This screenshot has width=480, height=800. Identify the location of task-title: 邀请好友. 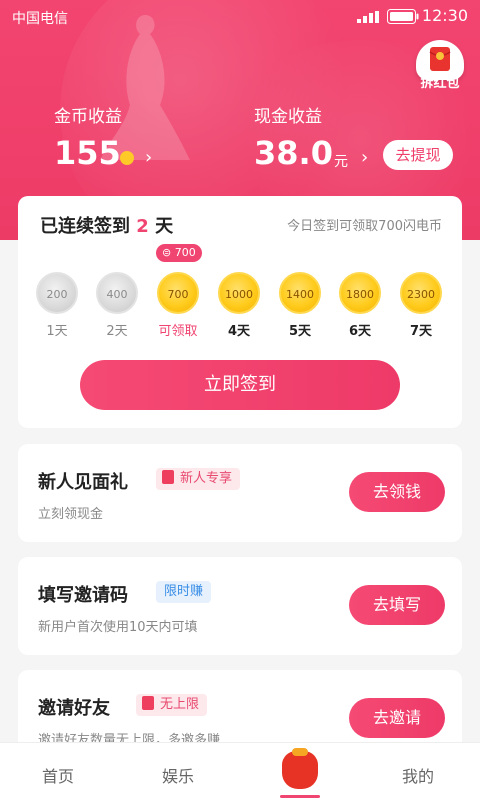
(74, 708).